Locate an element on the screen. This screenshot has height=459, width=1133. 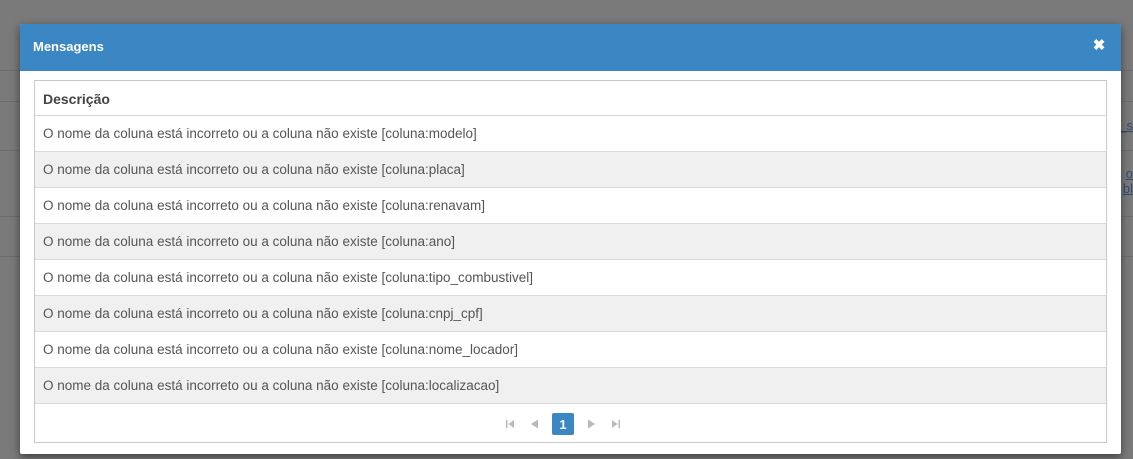
first-page-icon is located at coordinates (510, 424).